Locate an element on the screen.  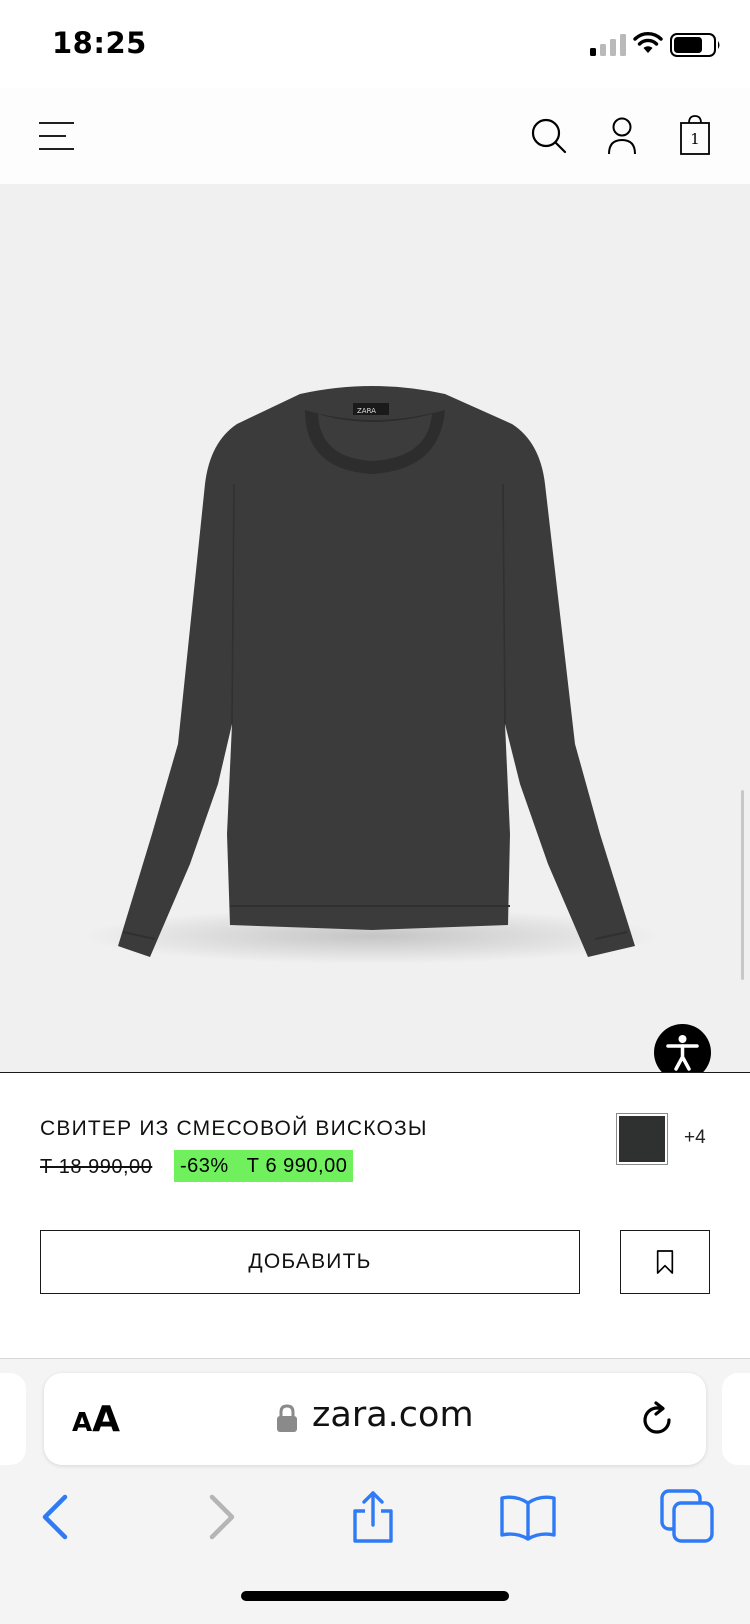
discount-percent: -63% is located at coordinates (204, 1165).